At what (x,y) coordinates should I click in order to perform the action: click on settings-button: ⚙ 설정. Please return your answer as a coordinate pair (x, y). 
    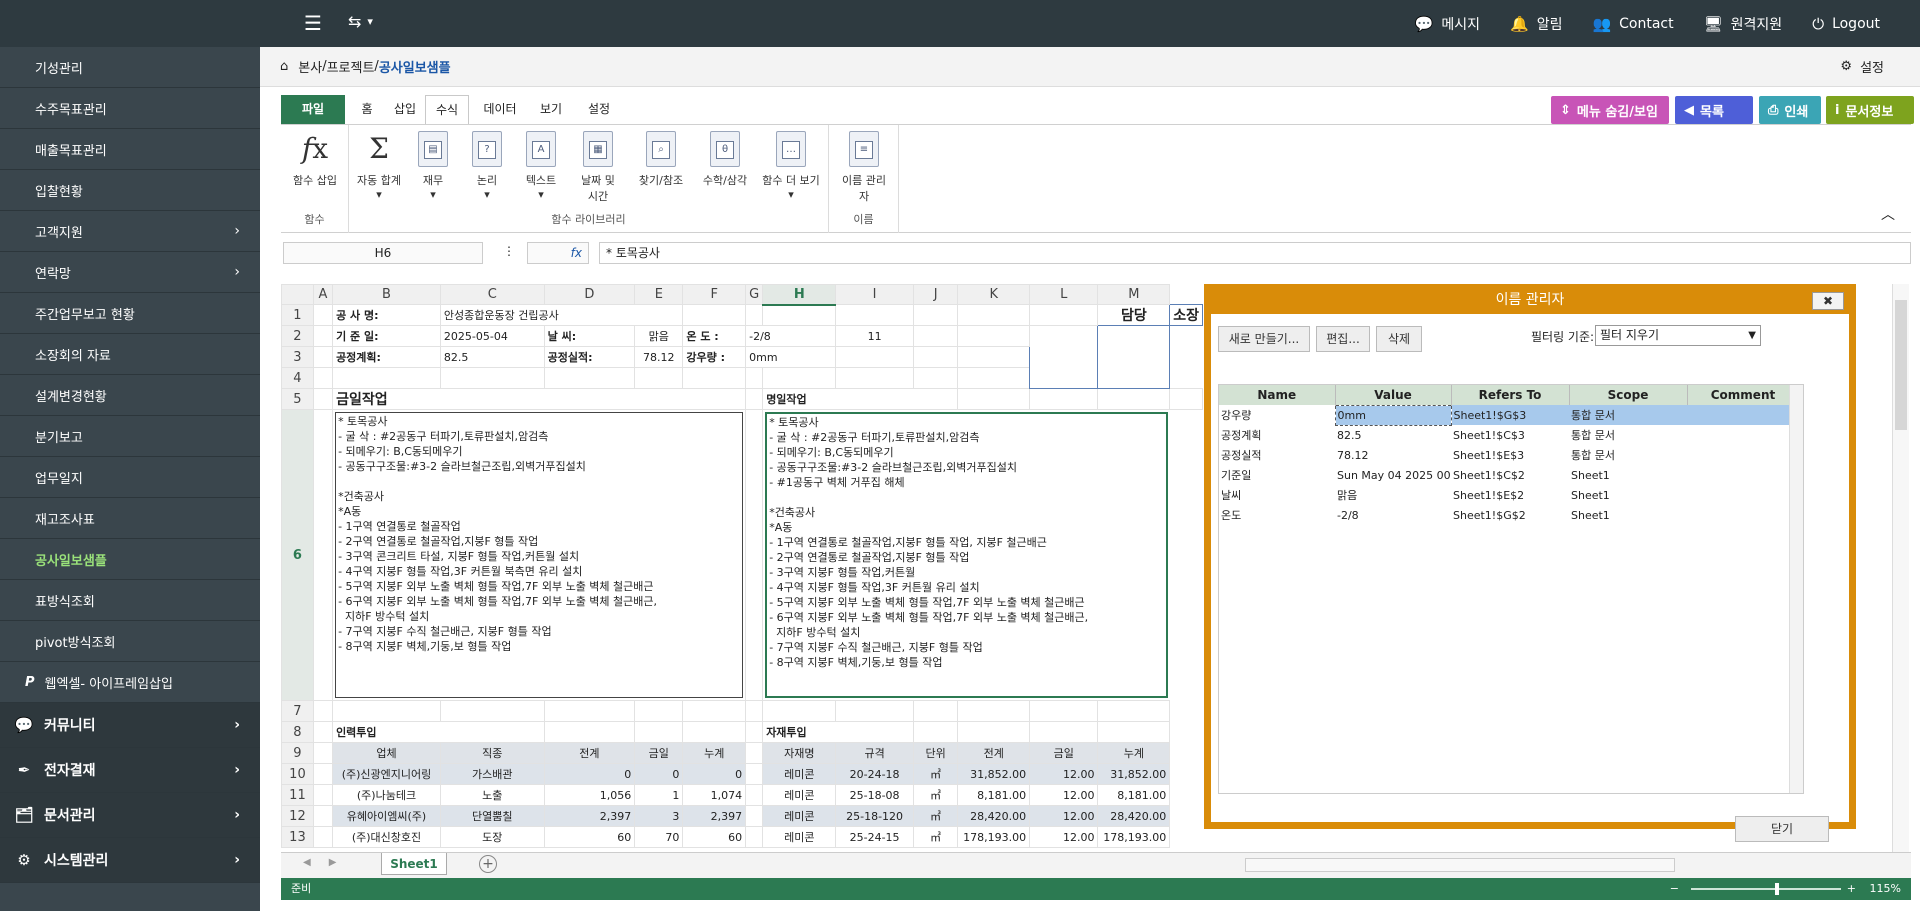
    Looking at the image, I should click on (1862, 66).